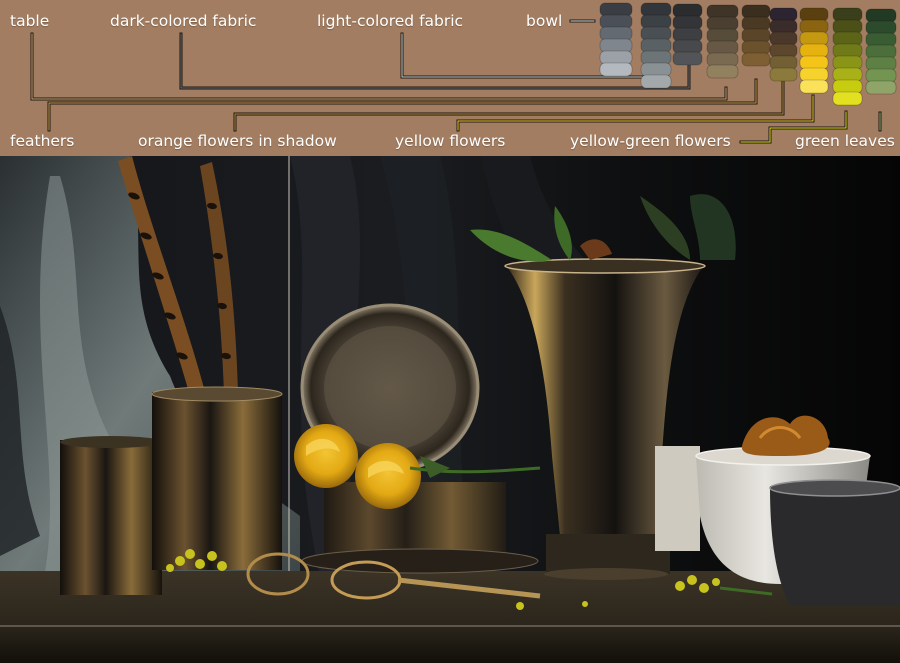 This screenshot has width=900, height=663. Describe the element at coordinates (450, 141) in the screenshot. I see `label-yellow-flowers: yellow flowers` at that location.